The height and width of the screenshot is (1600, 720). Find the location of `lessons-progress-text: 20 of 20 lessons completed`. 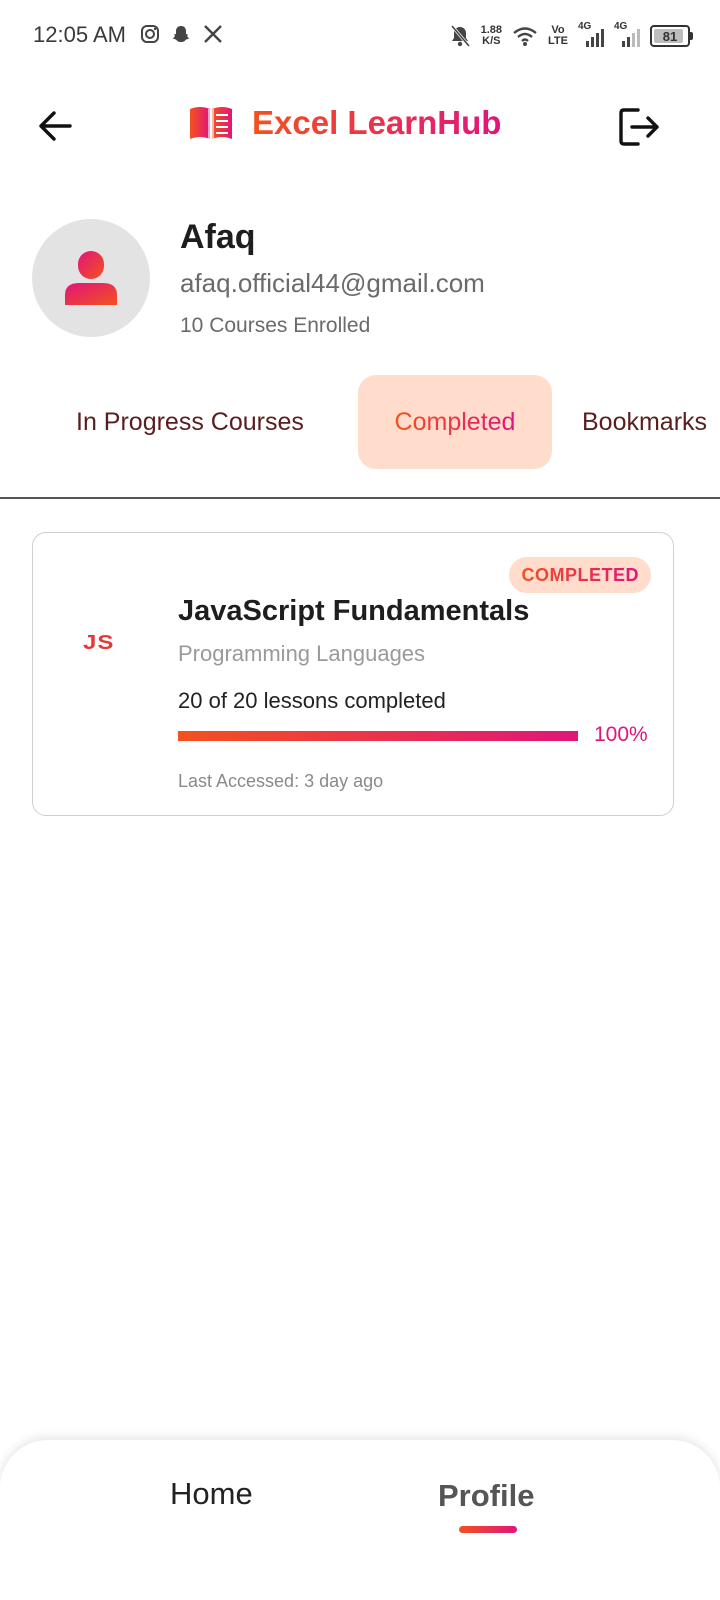

lessons-progress-text: 20 of 20 lessons completed is located at coordinates (312, 700).